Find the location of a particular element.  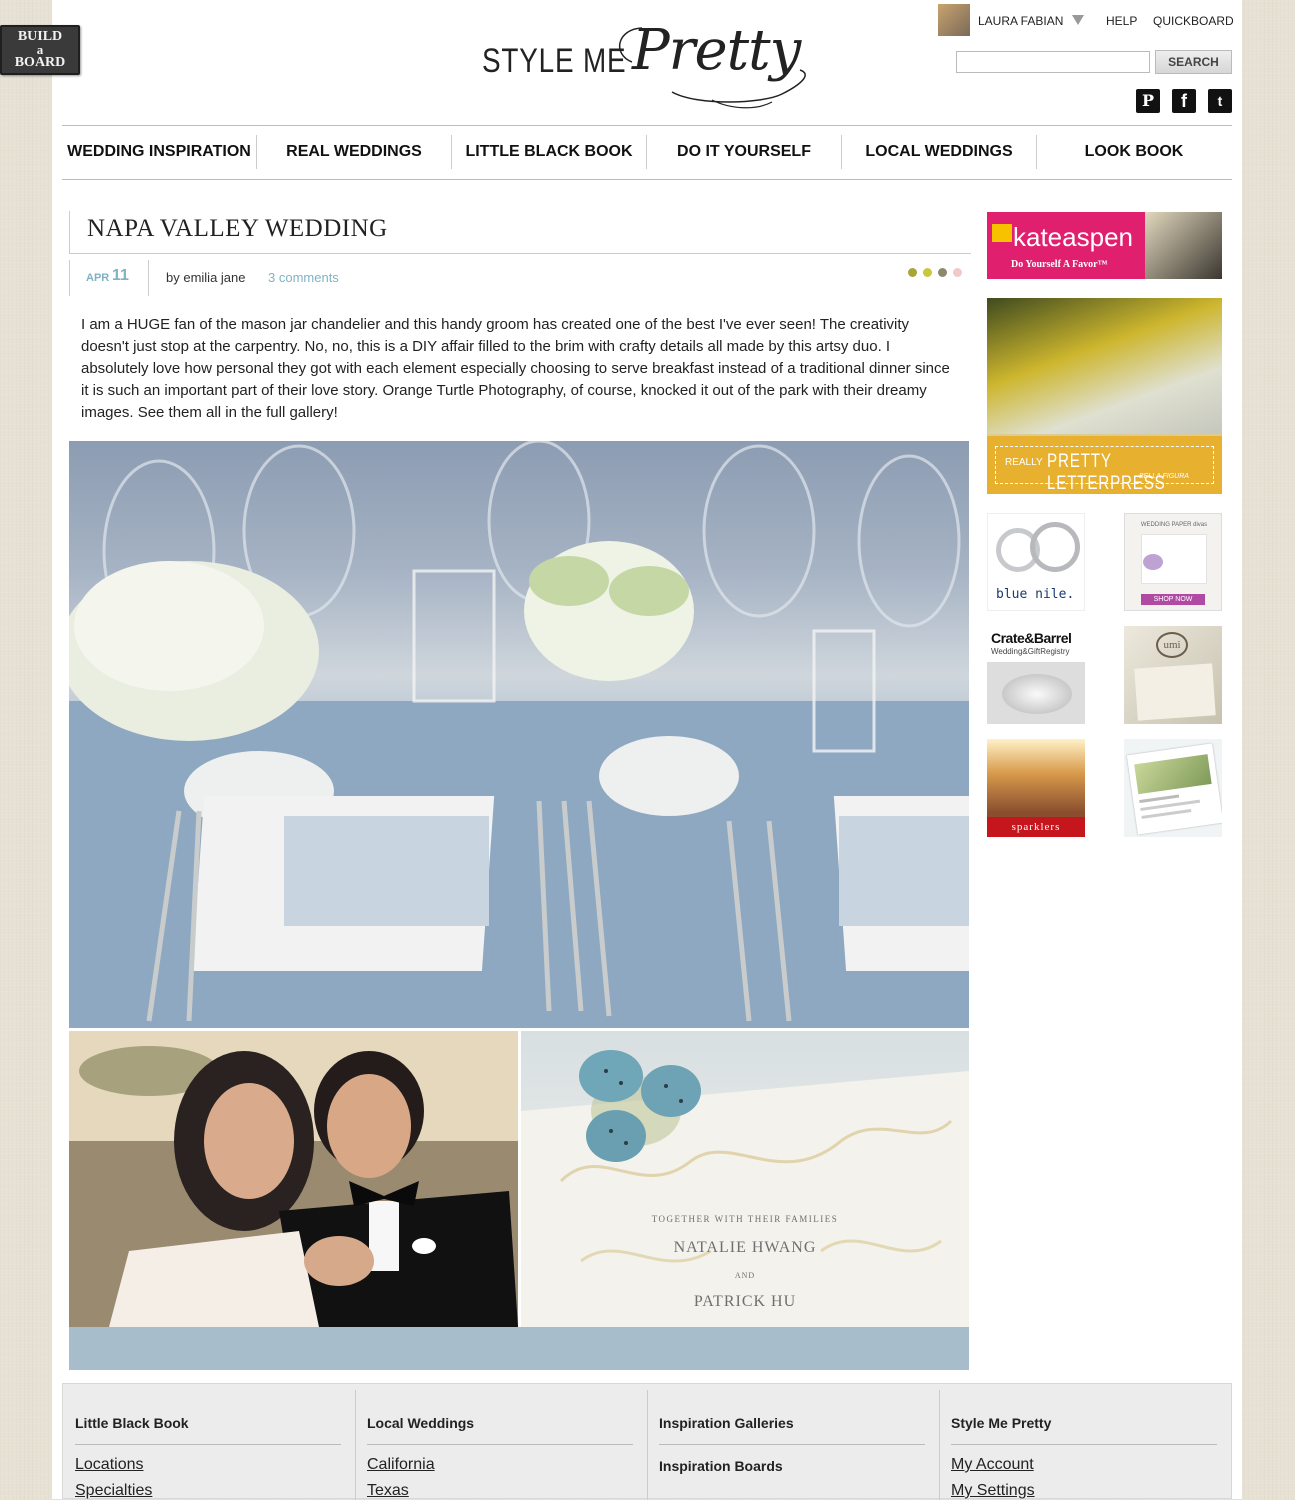

post-title: NAPA VALLEY WEDDING is located at coordinates (237, 229).